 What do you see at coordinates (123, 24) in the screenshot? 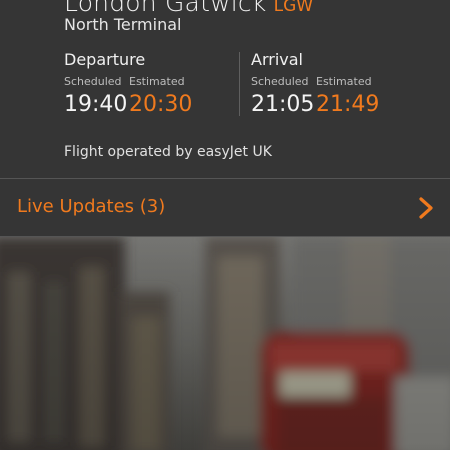
I see `terminal-name: North Terminal` at bounding box center [123, 24].